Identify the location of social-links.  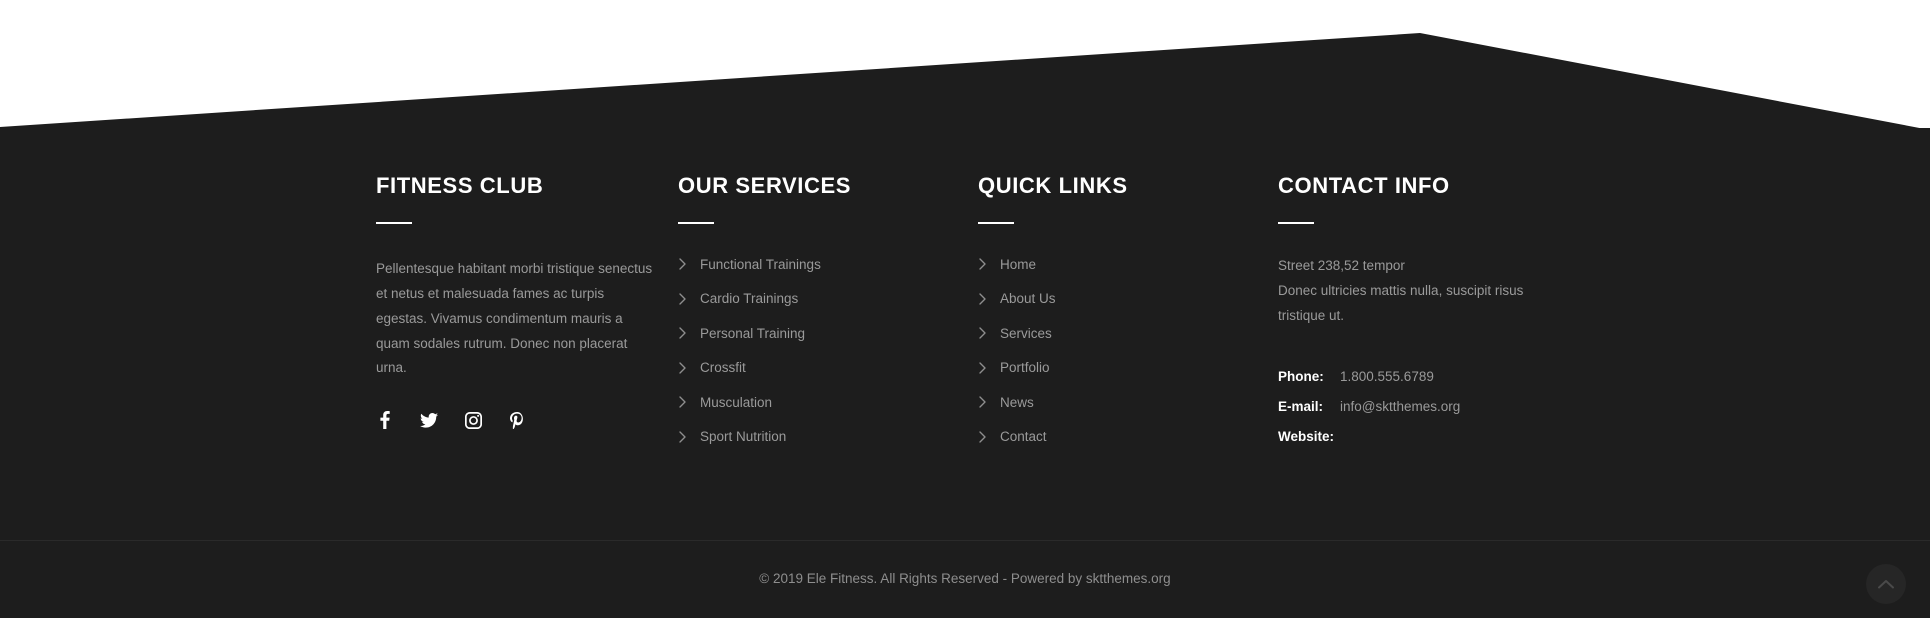
(516, 420).